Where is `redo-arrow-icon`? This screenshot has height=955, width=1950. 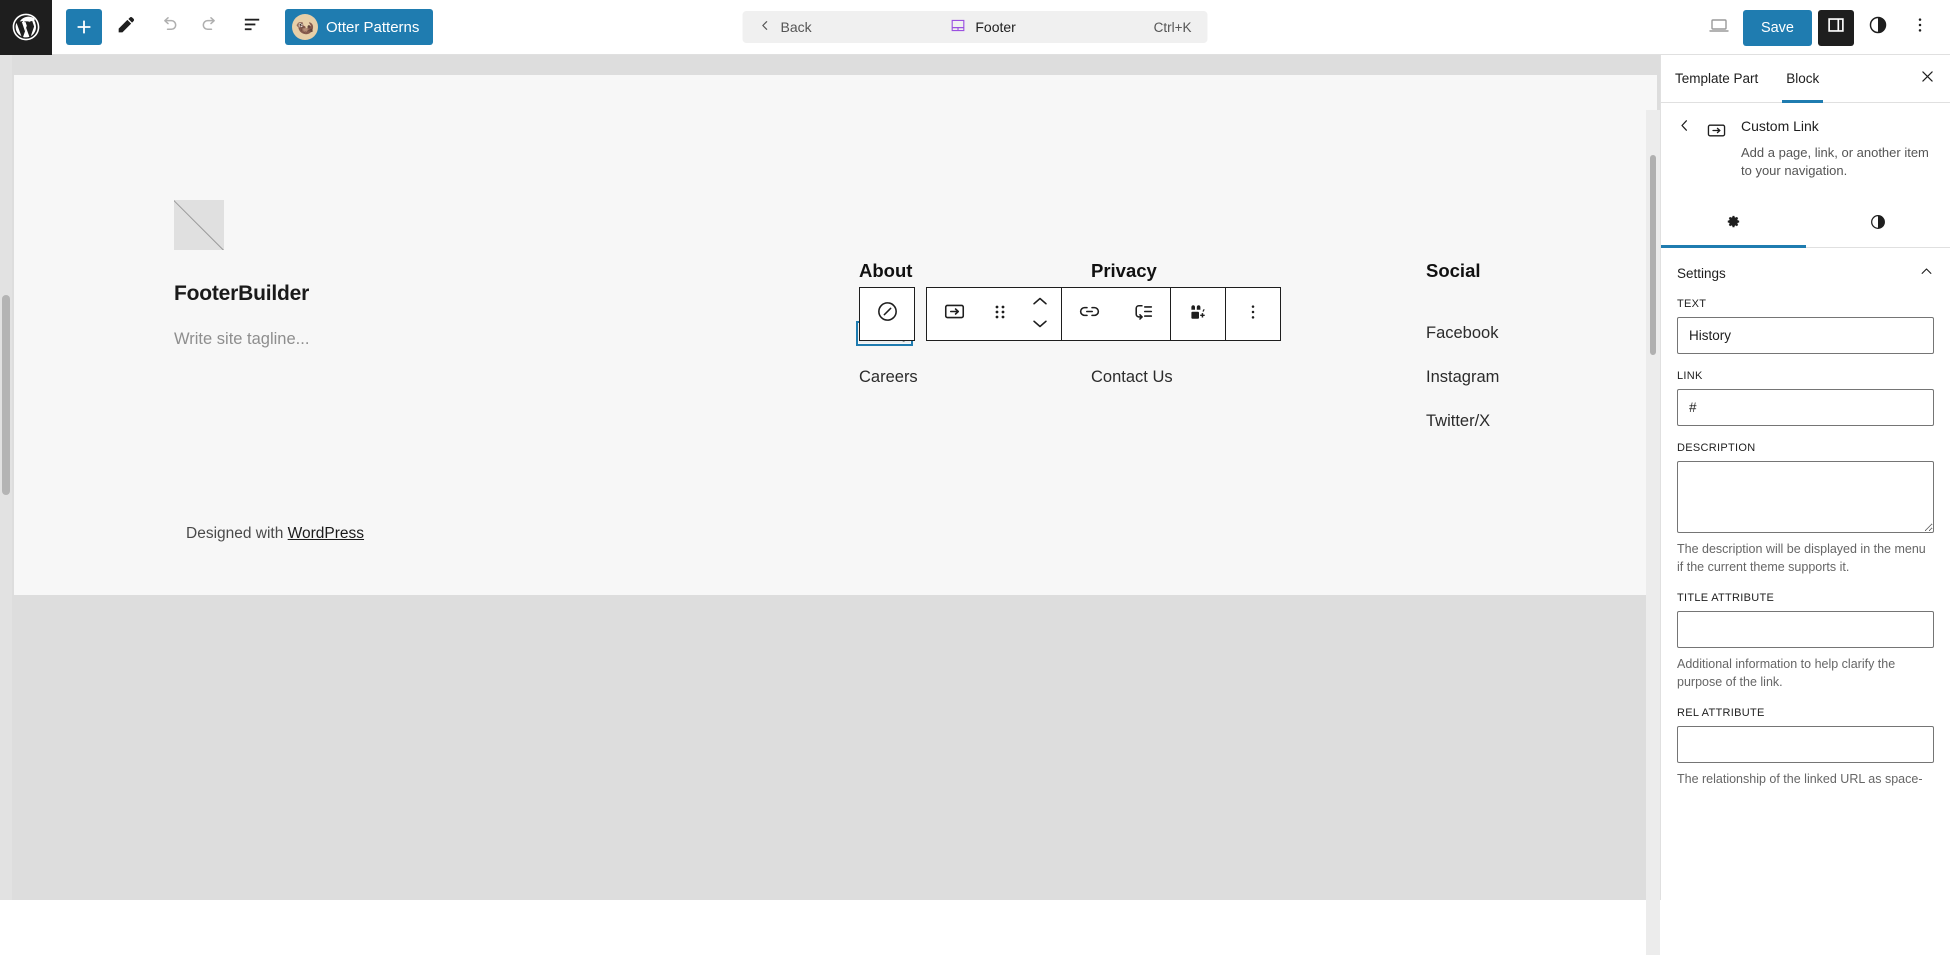 redo-arrow-icon is located at coordinates (210, 27).